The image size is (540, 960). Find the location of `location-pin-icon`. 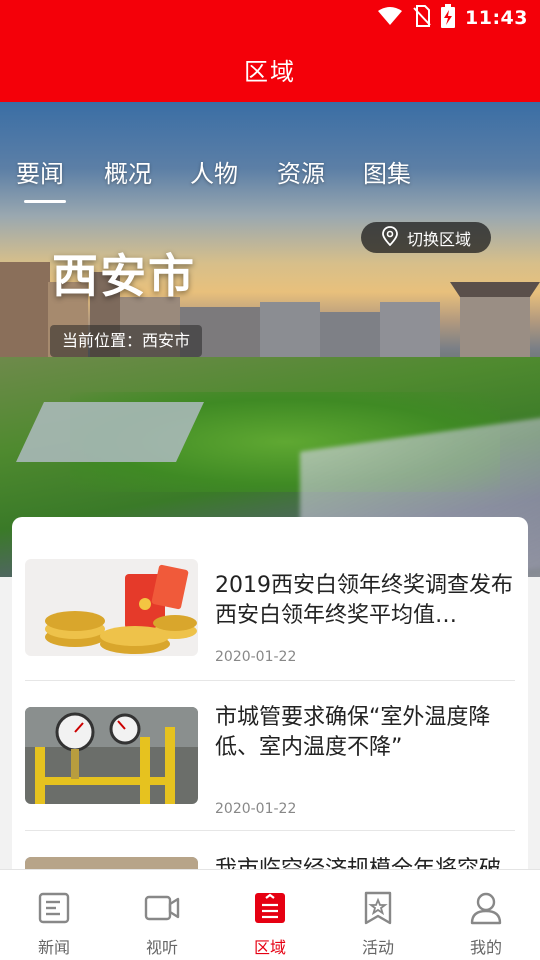

location-pin-icon is located at coordinates (390, 237).